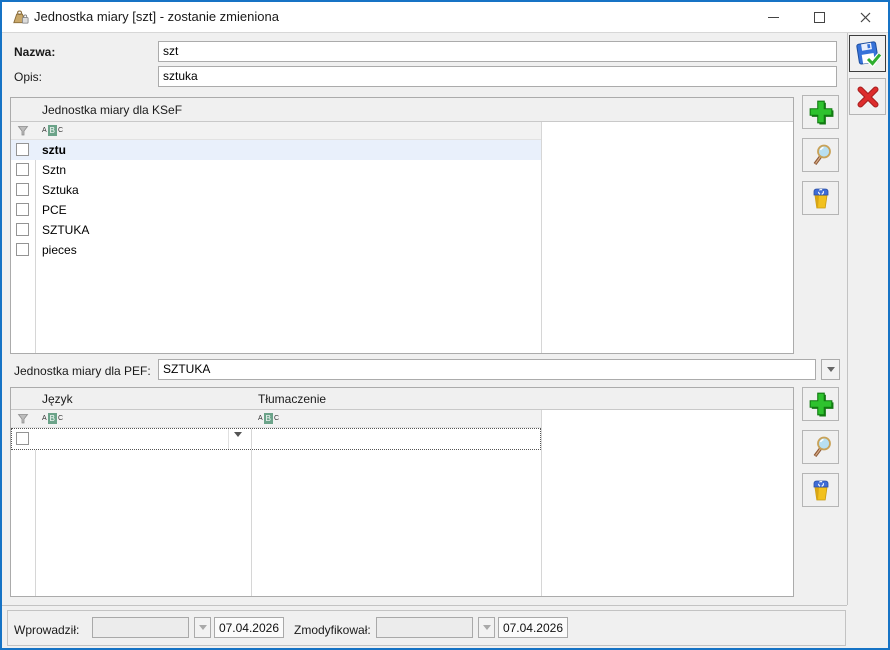 Image resolution: width=890 pixels, height=650 pixels. I want to click on minimize-icon, so click(773, 17).